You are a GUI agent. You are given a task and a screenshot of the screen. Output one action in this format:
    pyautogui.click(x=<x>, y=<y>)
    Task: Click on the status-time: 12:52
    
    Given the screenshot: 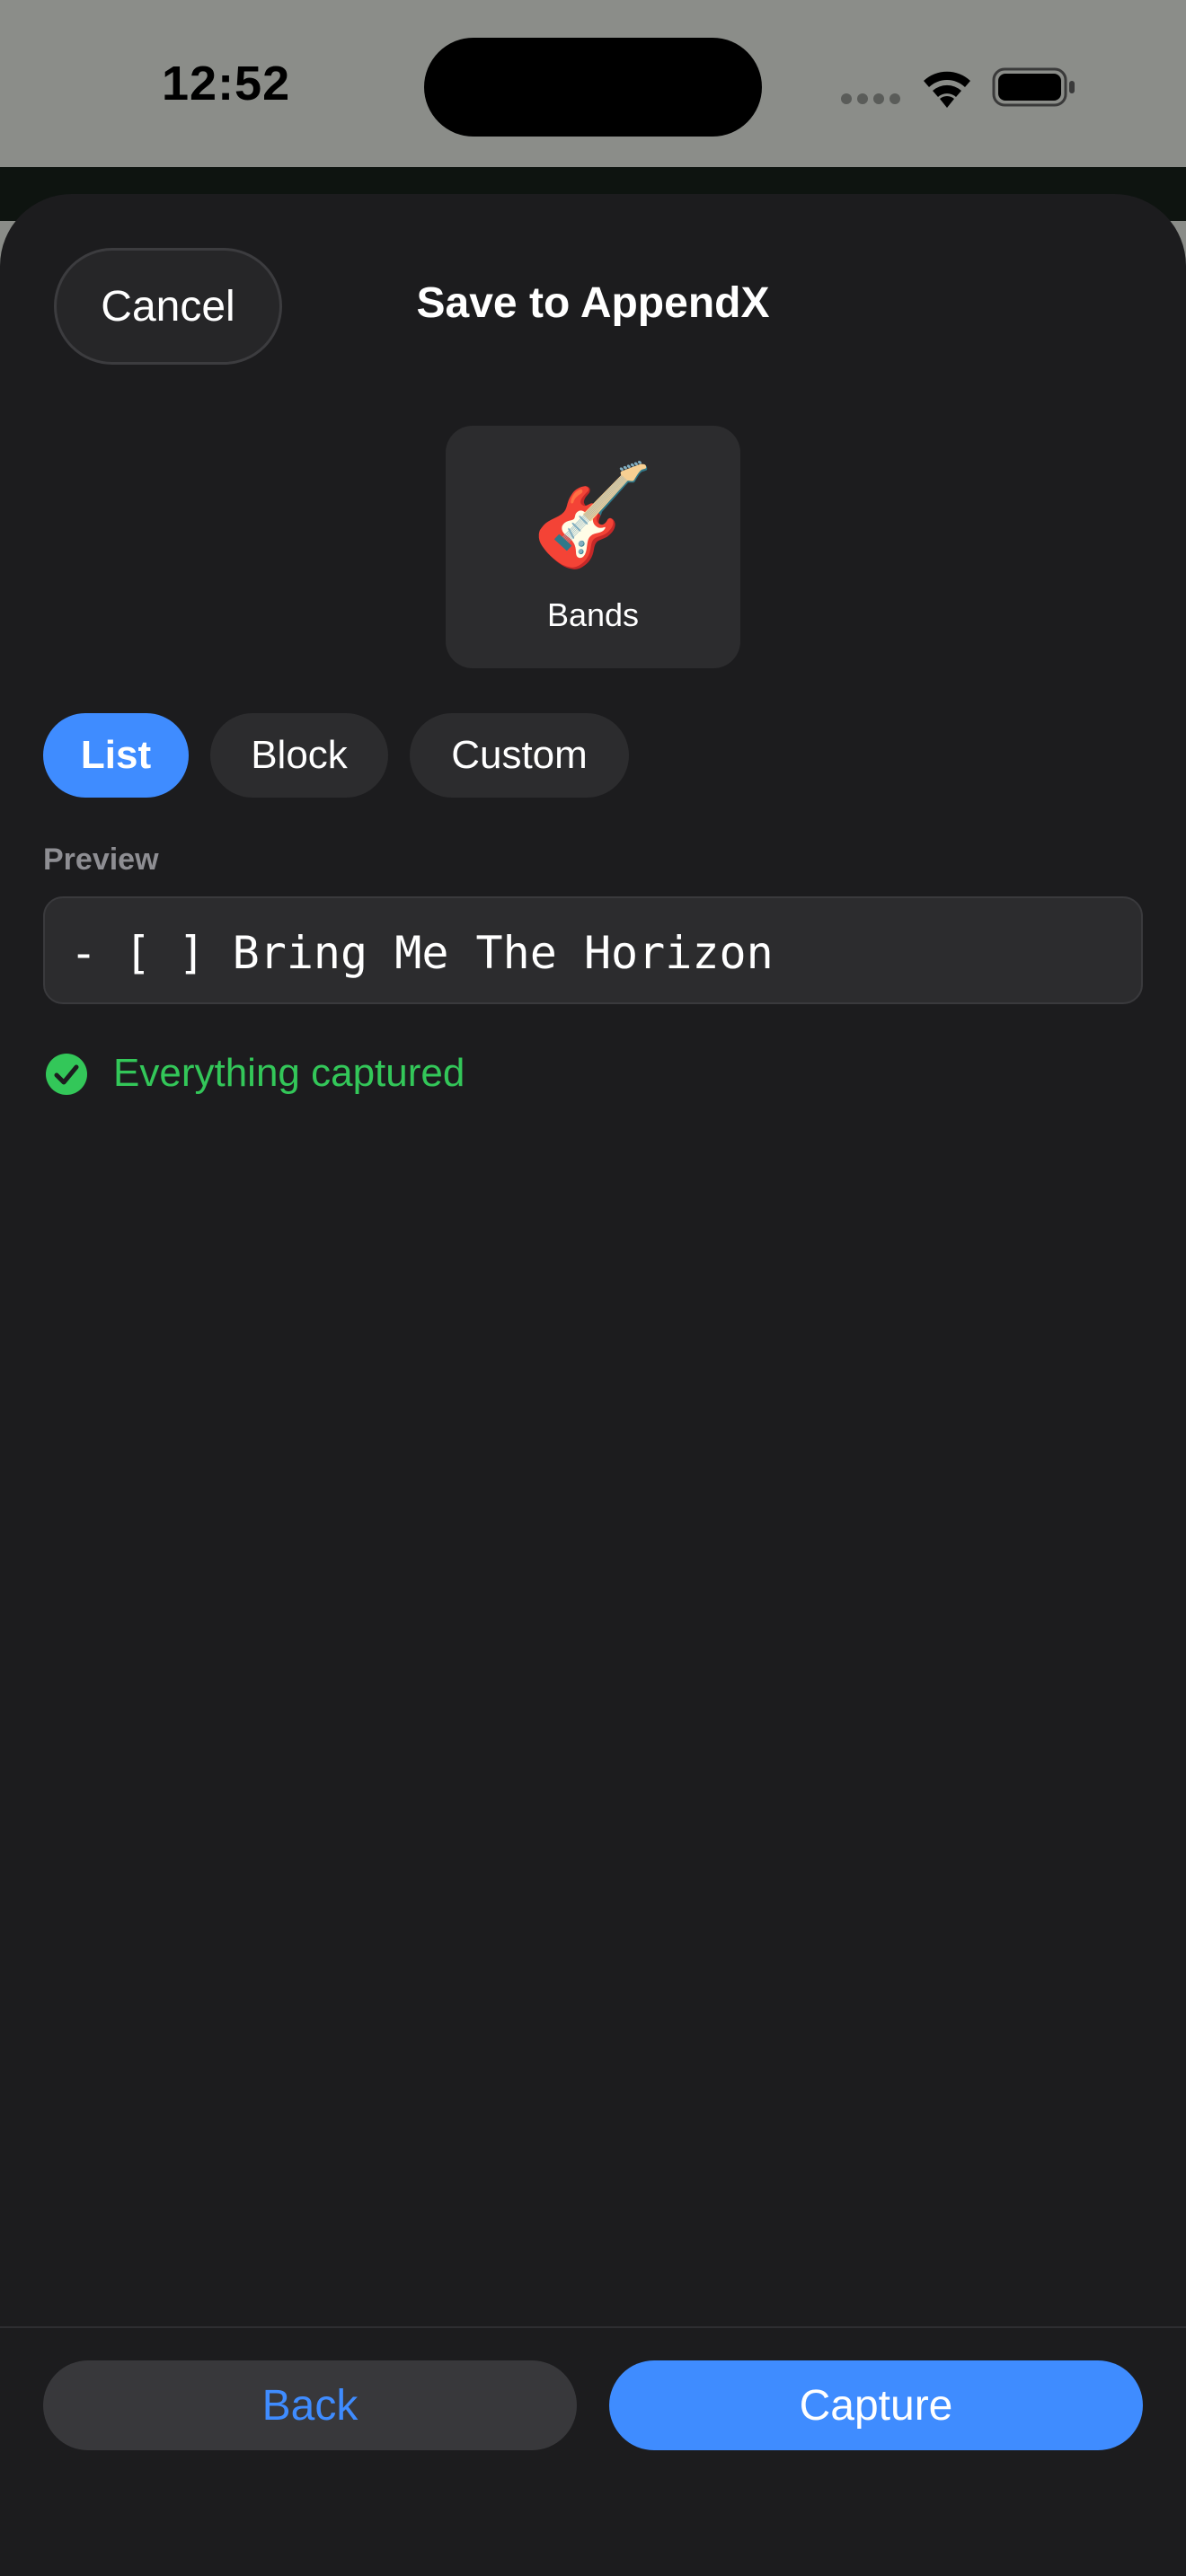 What is the action you would take?
    pyautogui.click(x=226, y=83)
    